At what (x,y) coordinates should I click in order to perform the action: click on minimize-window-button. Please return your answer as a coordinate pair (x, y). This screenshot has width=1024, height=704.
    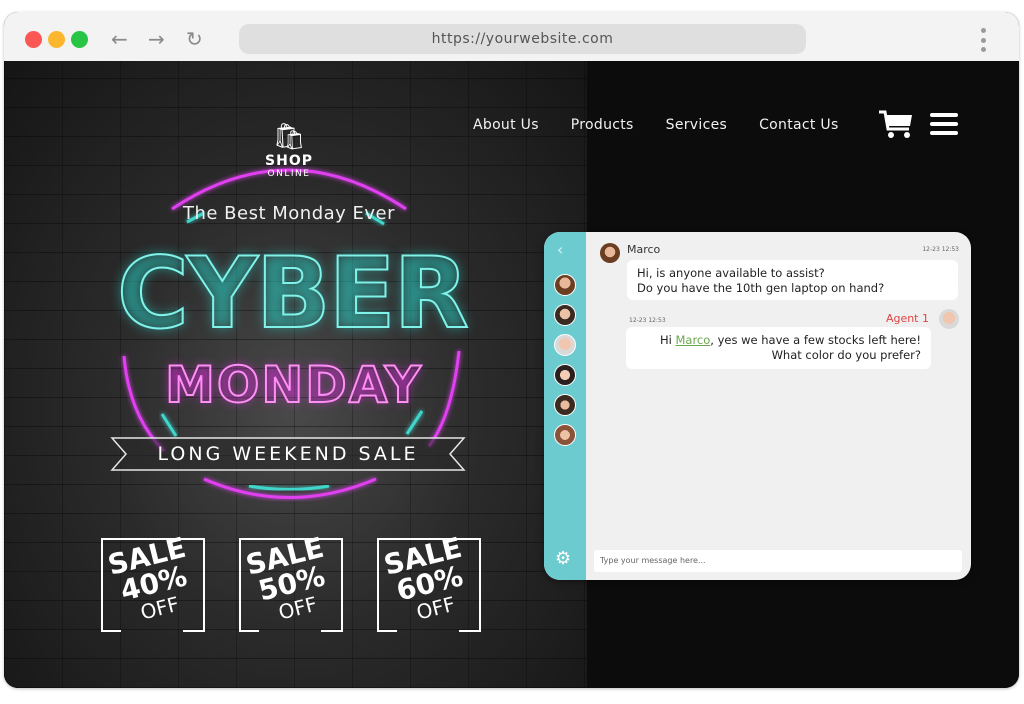
    Looking at the image, I should click on (56, 39).